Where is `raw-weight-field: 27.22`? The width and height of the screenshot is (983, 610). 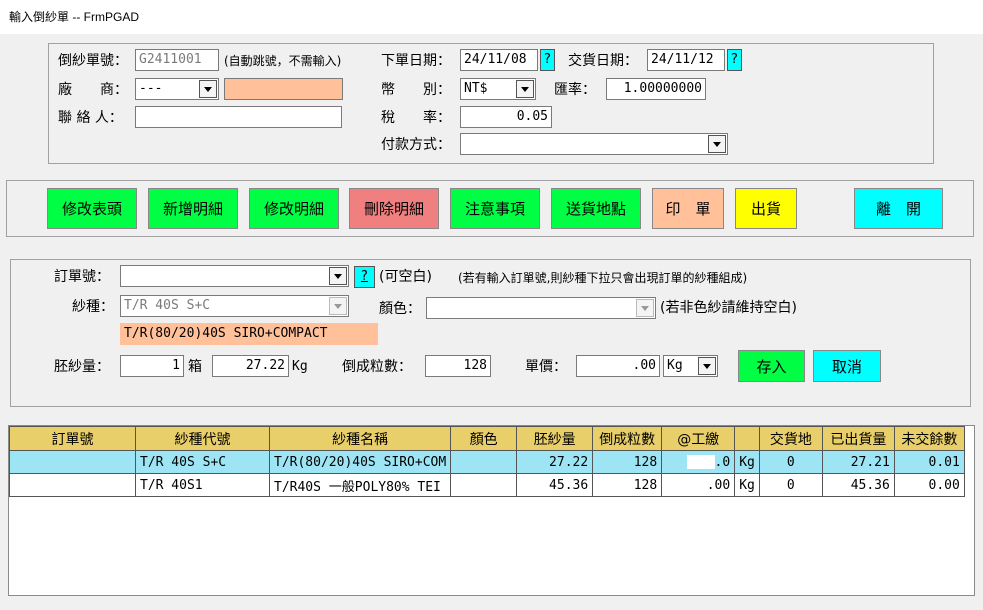
raw-weight-field: 27.22 is located at coordinates (250, 366).